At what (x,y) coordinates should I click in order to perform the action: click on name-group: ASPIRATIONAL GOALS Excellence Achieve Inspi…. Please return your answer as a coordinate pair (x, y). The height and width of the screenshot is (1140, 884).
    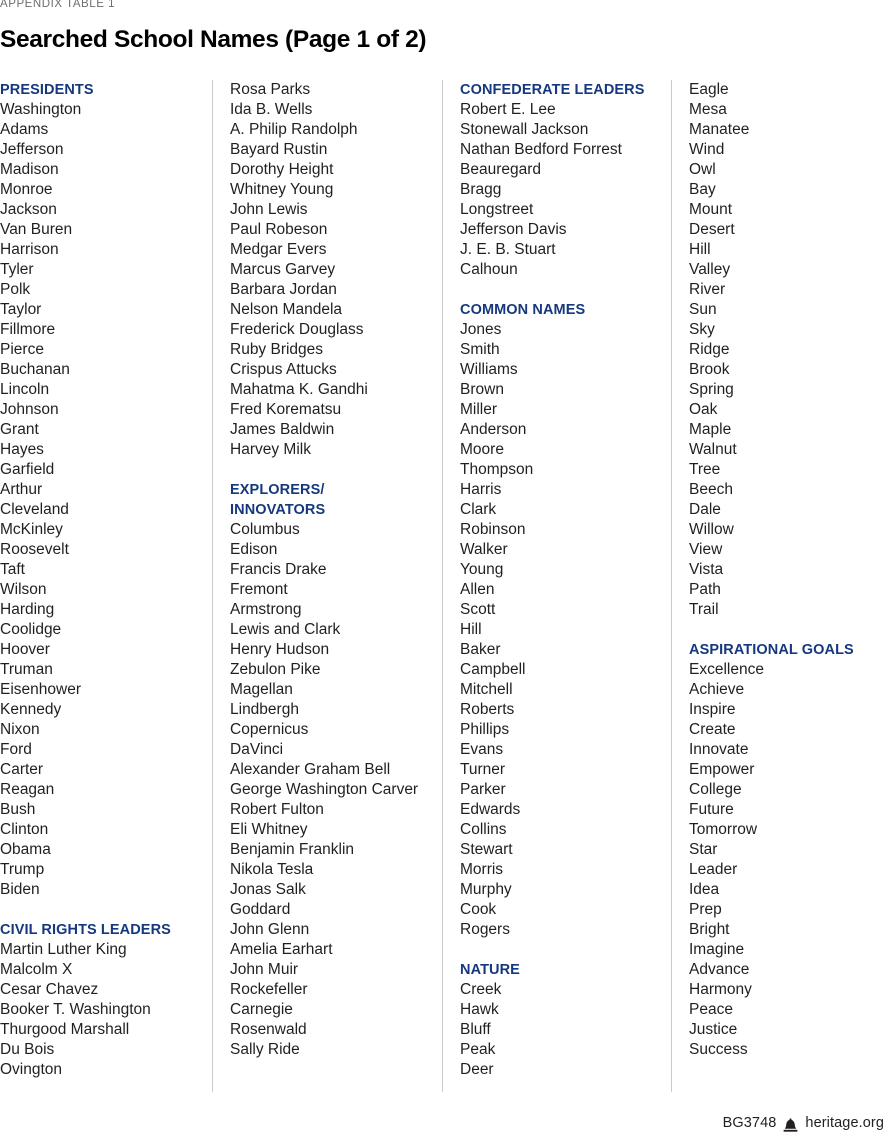
    Looking at the image, I should click on (786, 850).